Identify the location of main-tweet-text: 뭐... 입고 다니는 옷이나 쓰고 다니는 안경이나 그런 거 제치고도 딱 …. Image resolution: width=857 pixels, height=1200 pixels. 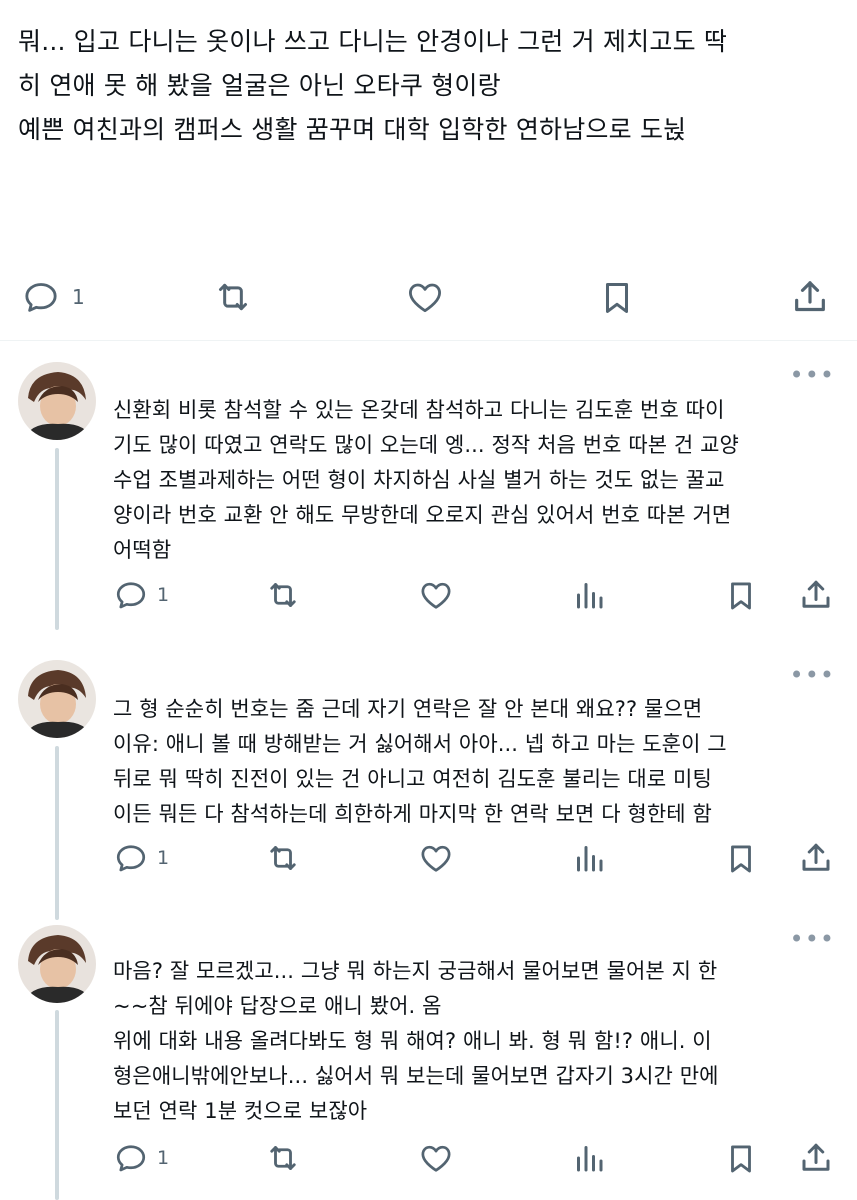
(373, 85).